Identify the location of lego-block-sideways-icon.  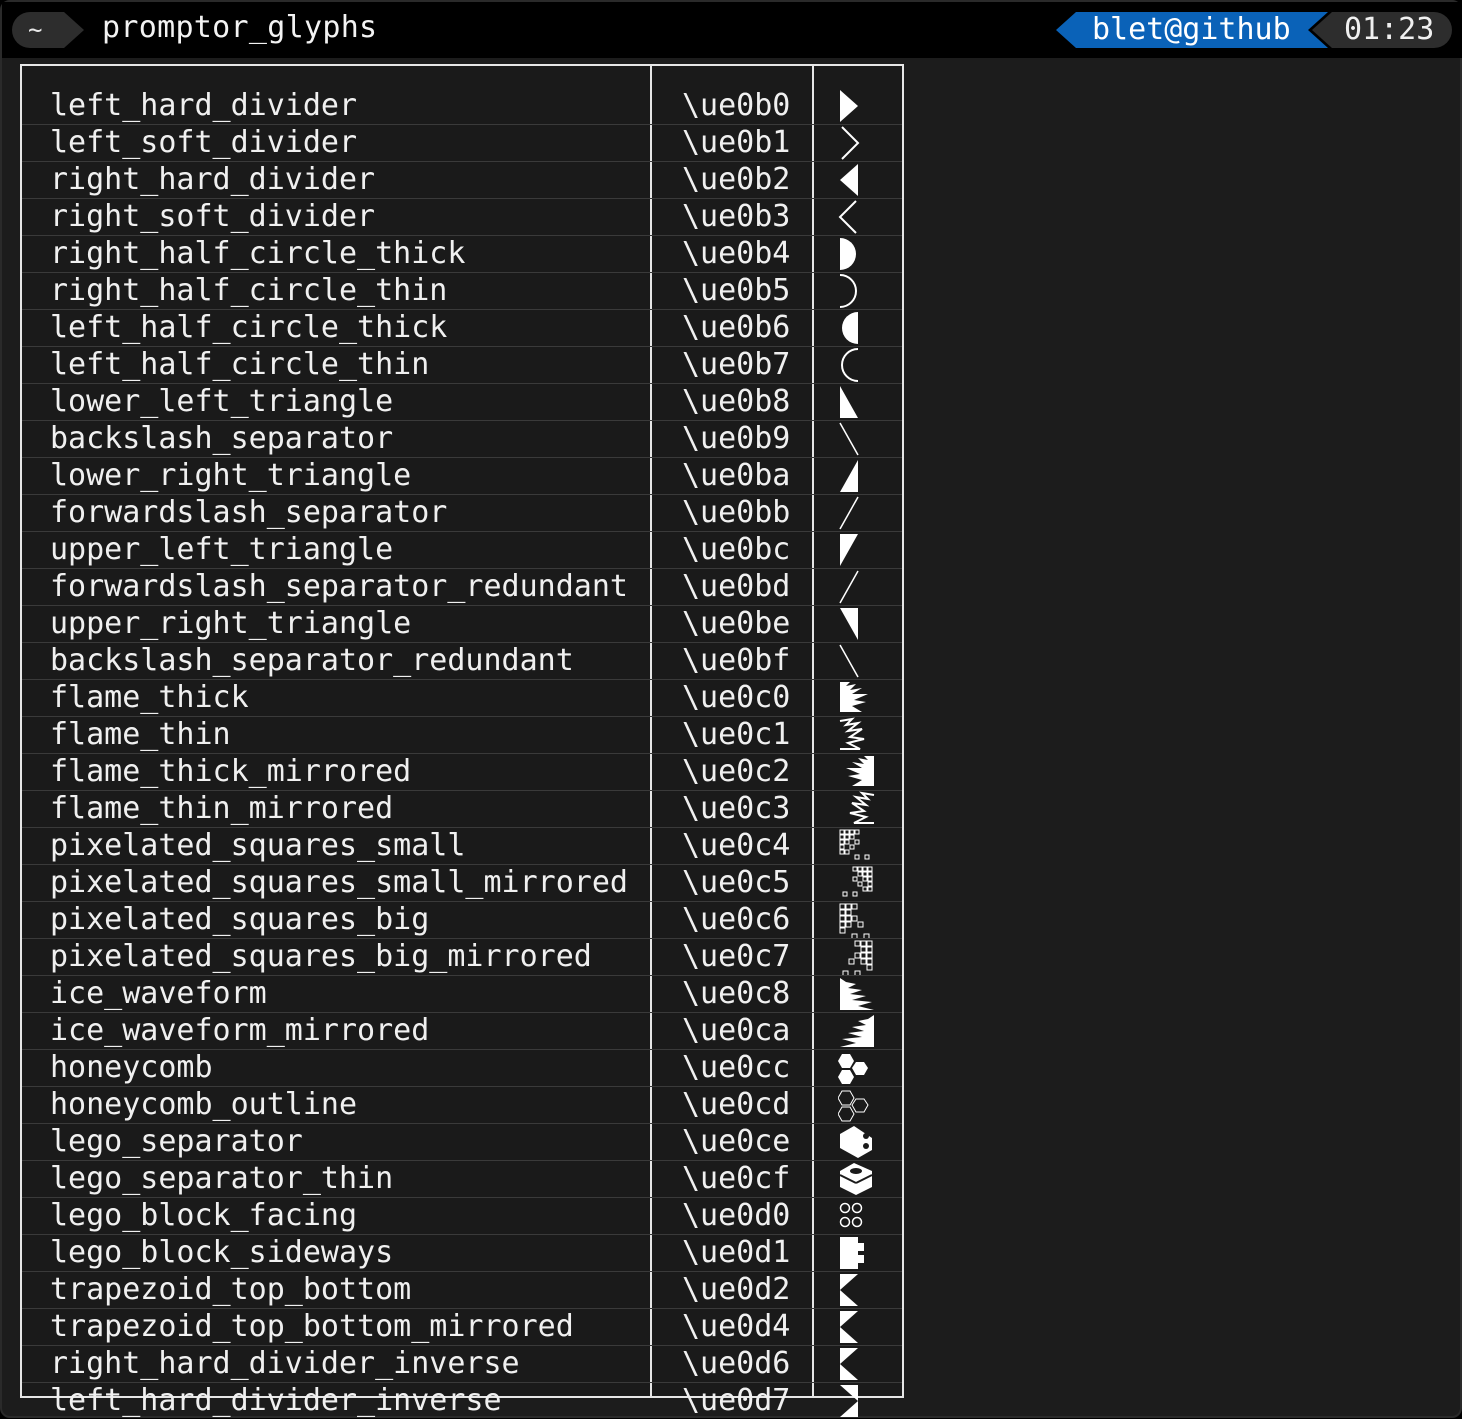
(858, 1253).